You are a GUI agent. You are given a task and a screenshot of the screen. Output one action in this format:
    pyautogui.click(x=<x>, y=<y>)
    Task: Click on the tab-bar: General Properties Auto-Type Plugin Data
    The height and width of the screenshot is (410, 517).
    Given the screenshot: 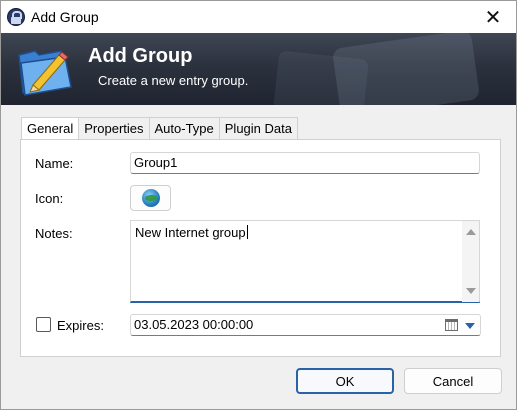 What is the action you would take?
    pyautogui.click(x=159, y=128)
    